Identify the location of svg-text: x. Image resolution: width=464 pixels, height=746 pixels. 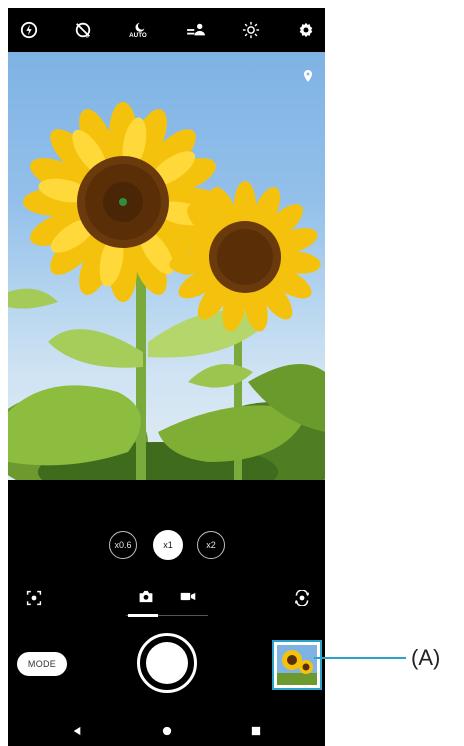
(87, 36).